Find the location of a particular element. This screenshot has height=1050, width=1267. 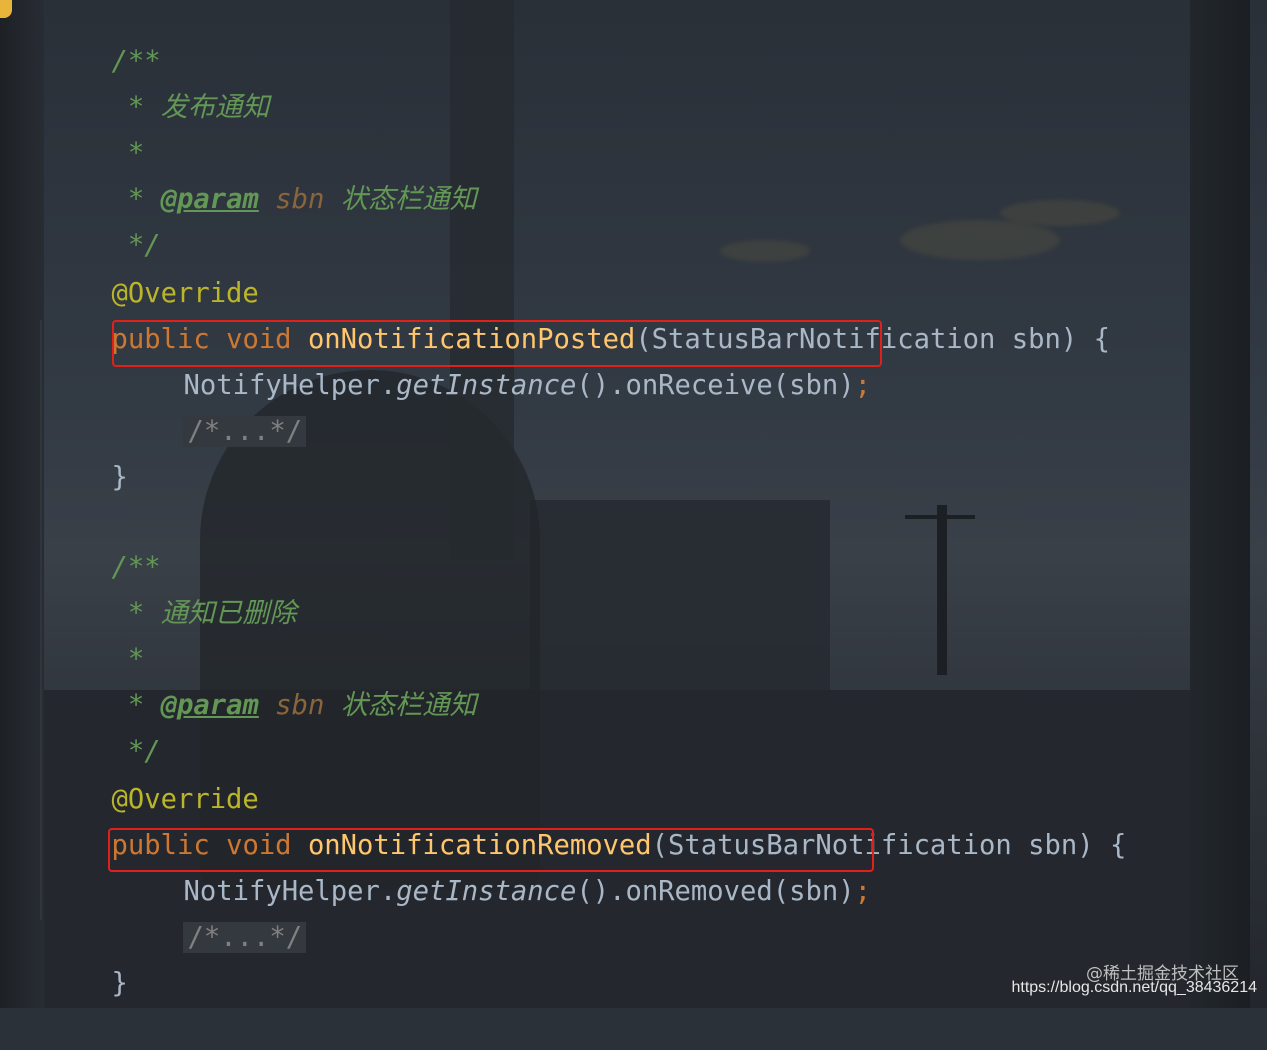

window-frame-left is located at coordinates (22, 504).